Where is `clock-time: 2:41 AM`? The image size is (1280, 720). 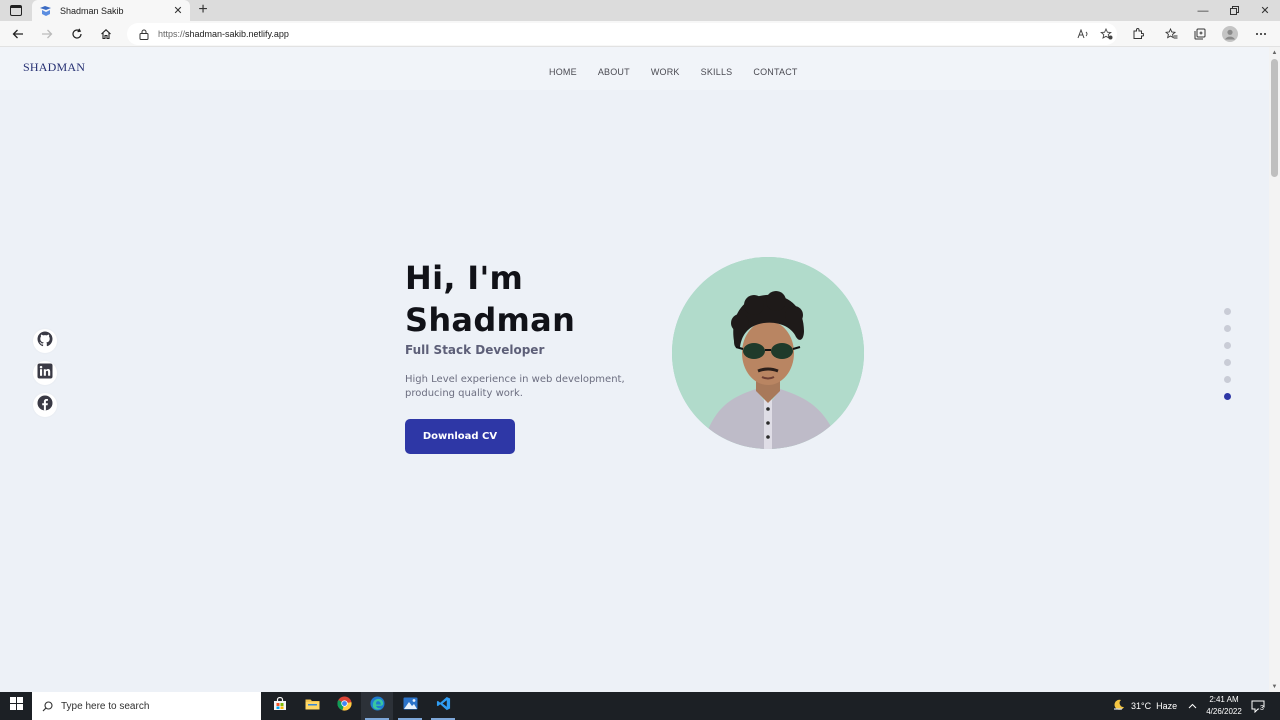 clock-time: 2:41 AM is located at coordinates (1224, 699).